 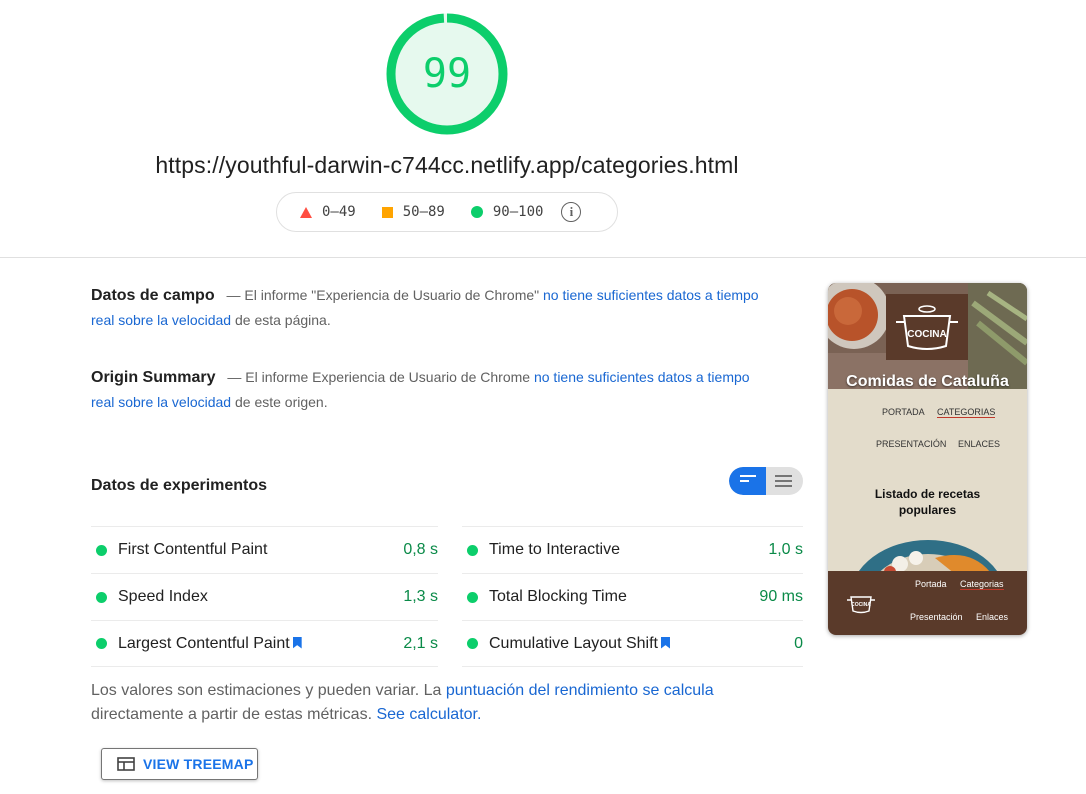 I want to click on expanded-view-button, so click(x=784, y=481).